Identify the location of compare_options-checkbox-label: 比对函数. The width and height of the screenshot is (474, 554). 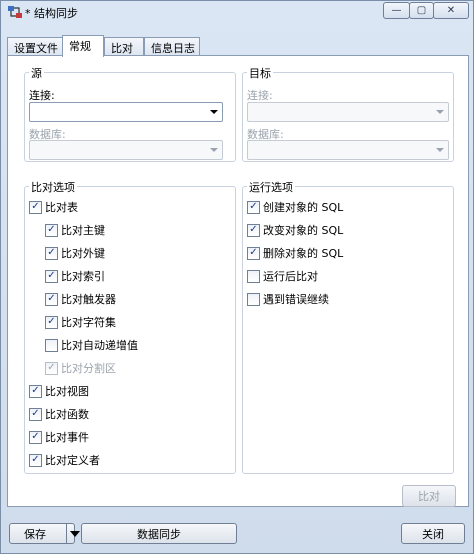
(67, 414).